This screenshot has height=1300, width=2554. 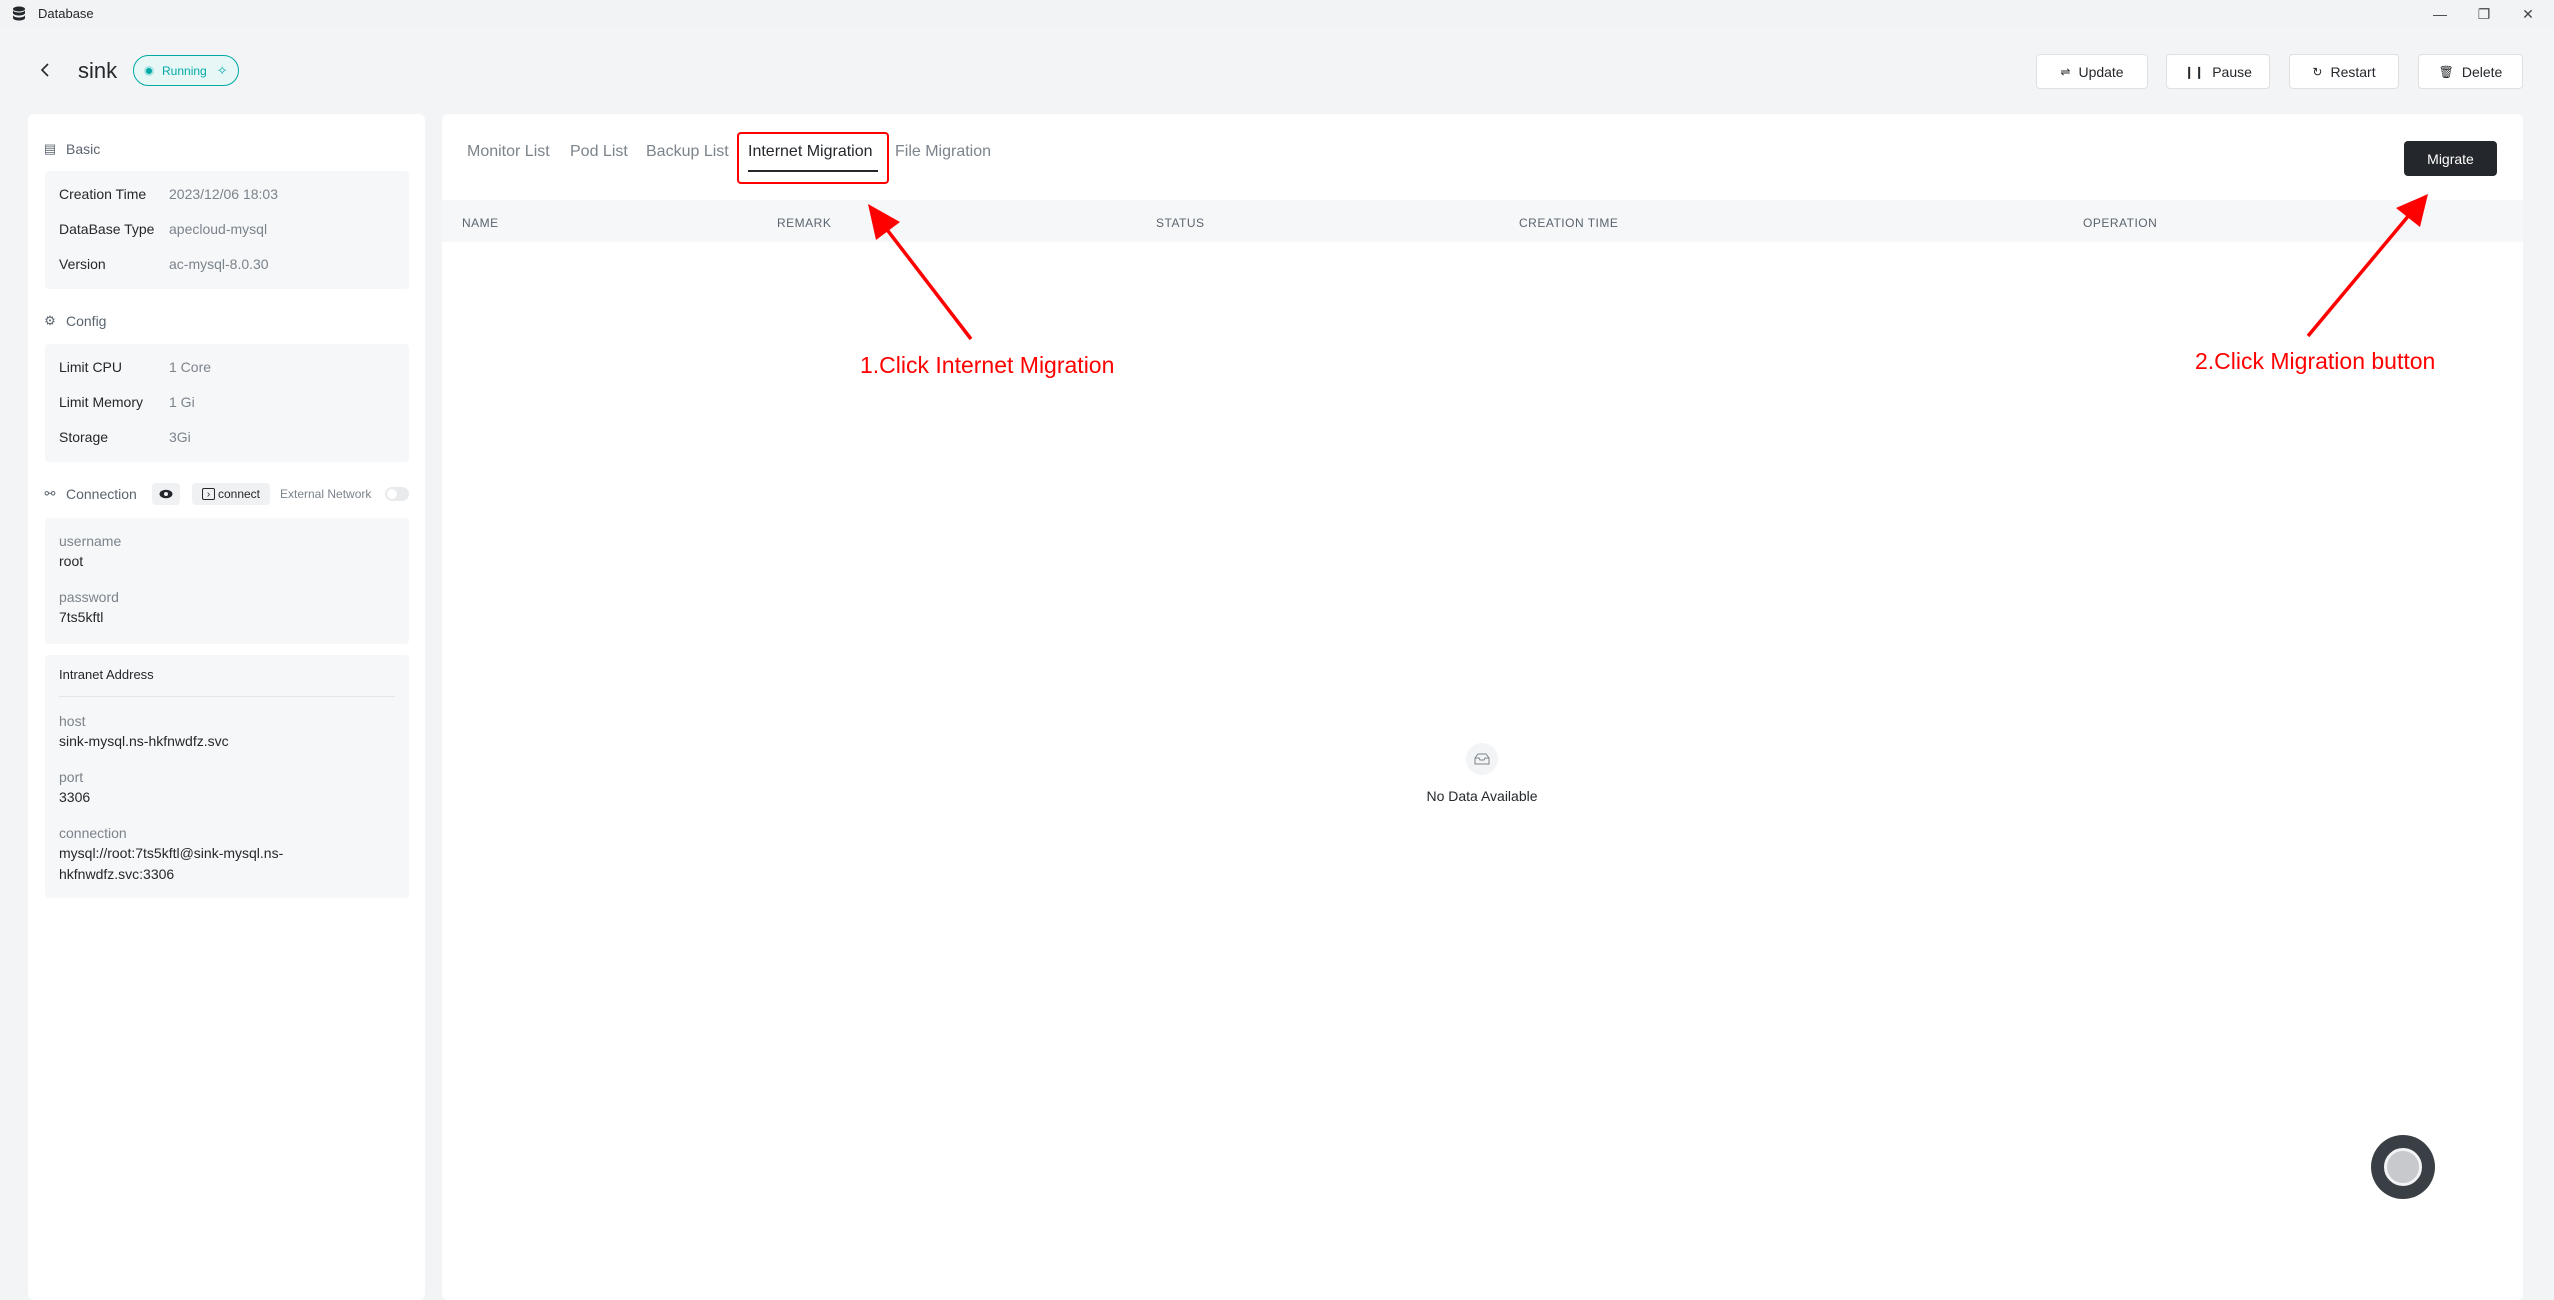 I want to click on minimize-button: —, so click(x=2440, y=14).